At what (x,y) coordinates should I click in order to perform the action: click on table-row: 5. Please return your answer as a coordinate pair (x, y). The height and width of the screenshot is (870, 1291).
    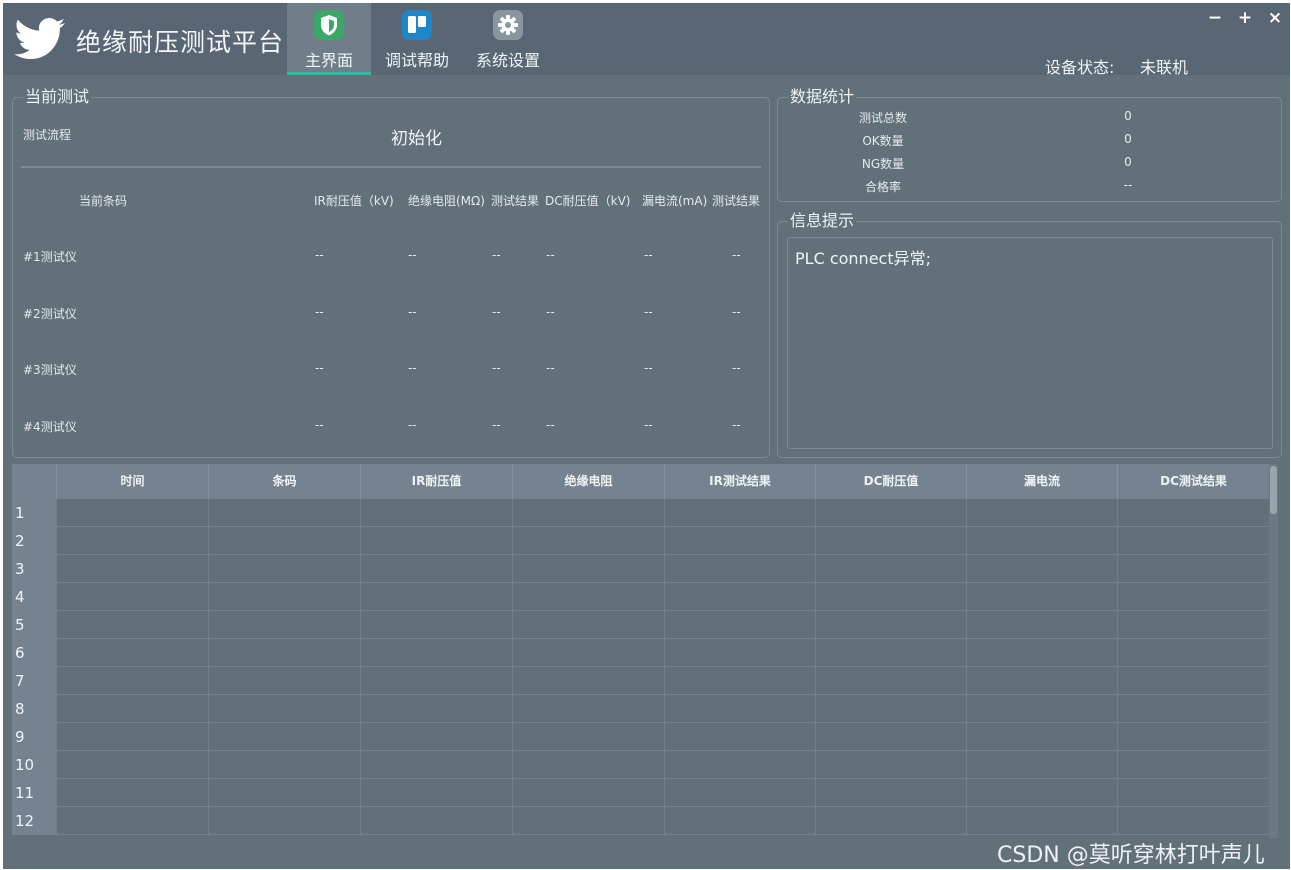
    Looking at the image, I should click on (640, 625).